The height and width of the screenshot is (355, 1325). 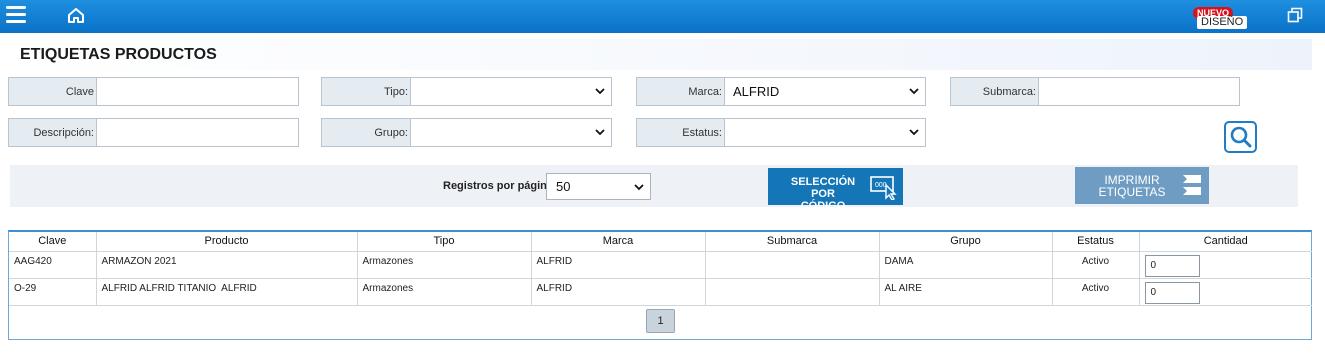 I want to click on marca-field: Marca: ALFRID, so click(x=781, y=91).